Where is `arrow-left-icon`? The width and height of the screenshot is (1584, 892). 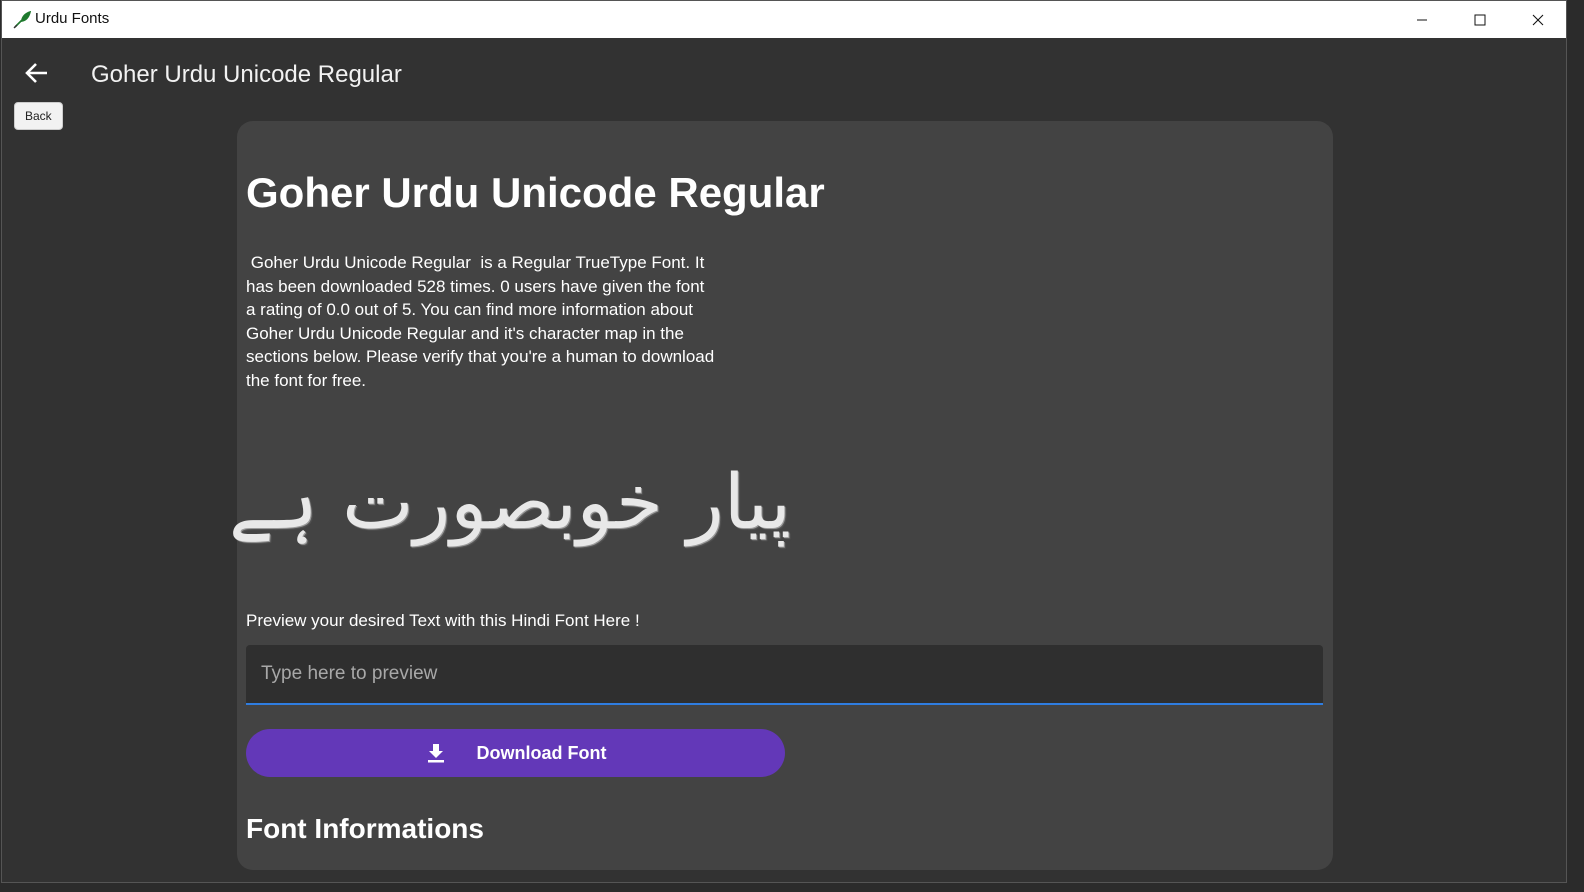 arrow-left-icon is located at coordinates (36, 73).